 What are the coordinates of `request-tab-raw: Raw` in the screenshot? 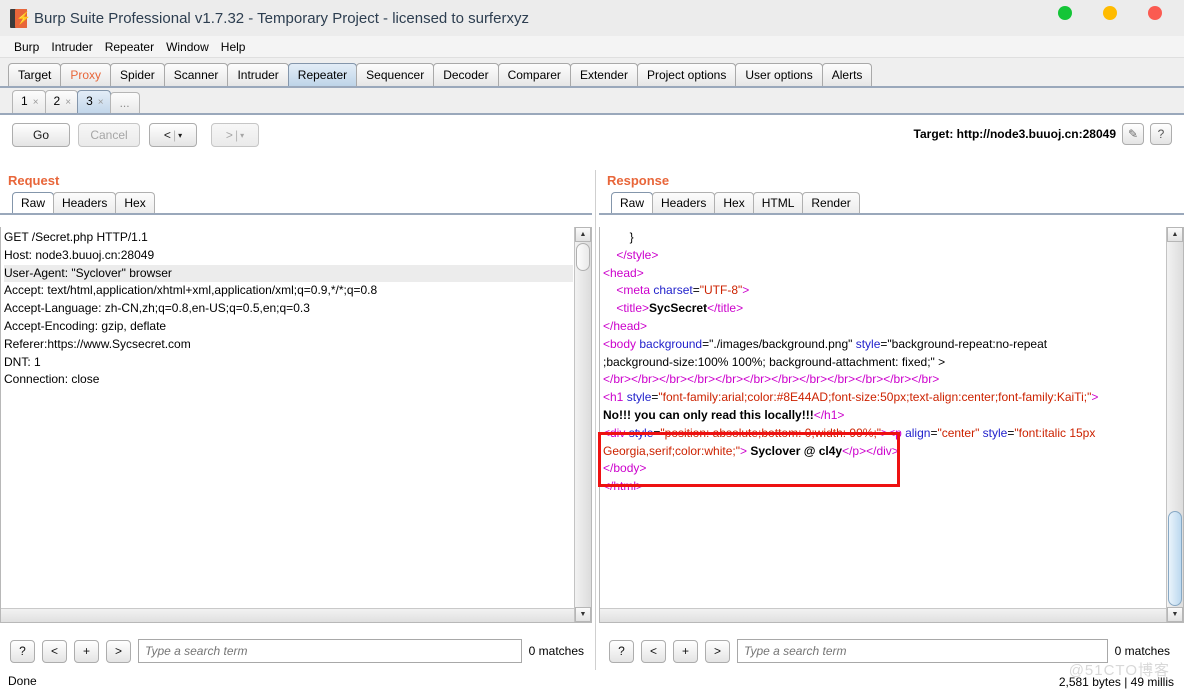 It's located at (33, 202).